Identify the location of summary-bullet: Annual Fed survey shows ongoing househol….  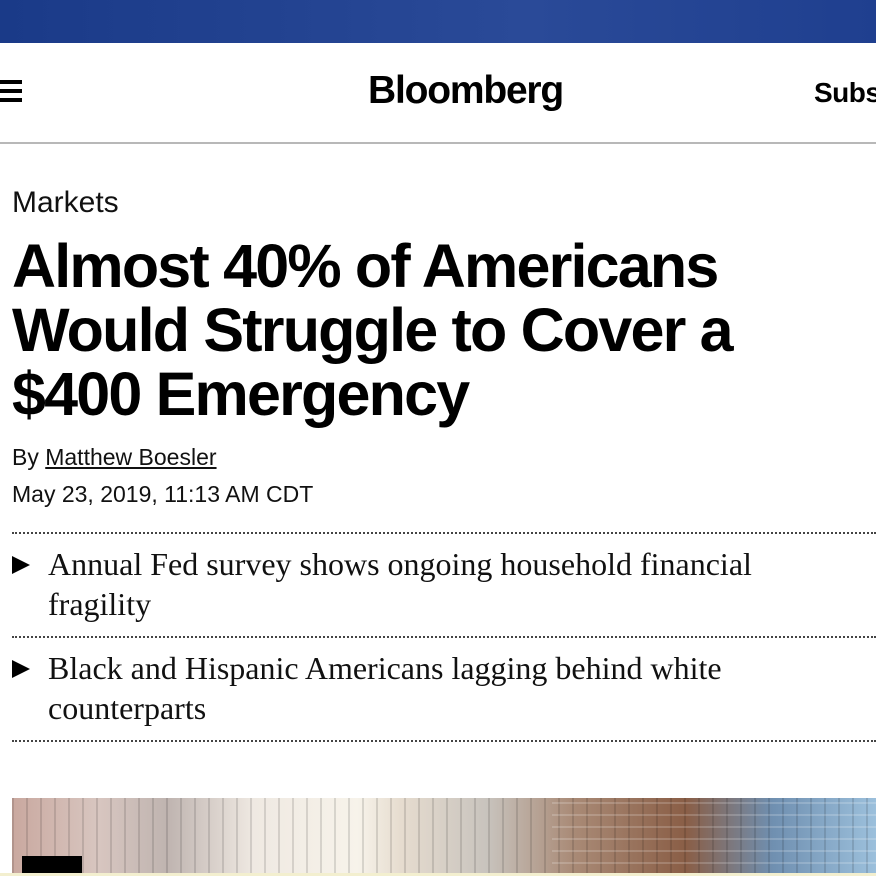
(444, 586).